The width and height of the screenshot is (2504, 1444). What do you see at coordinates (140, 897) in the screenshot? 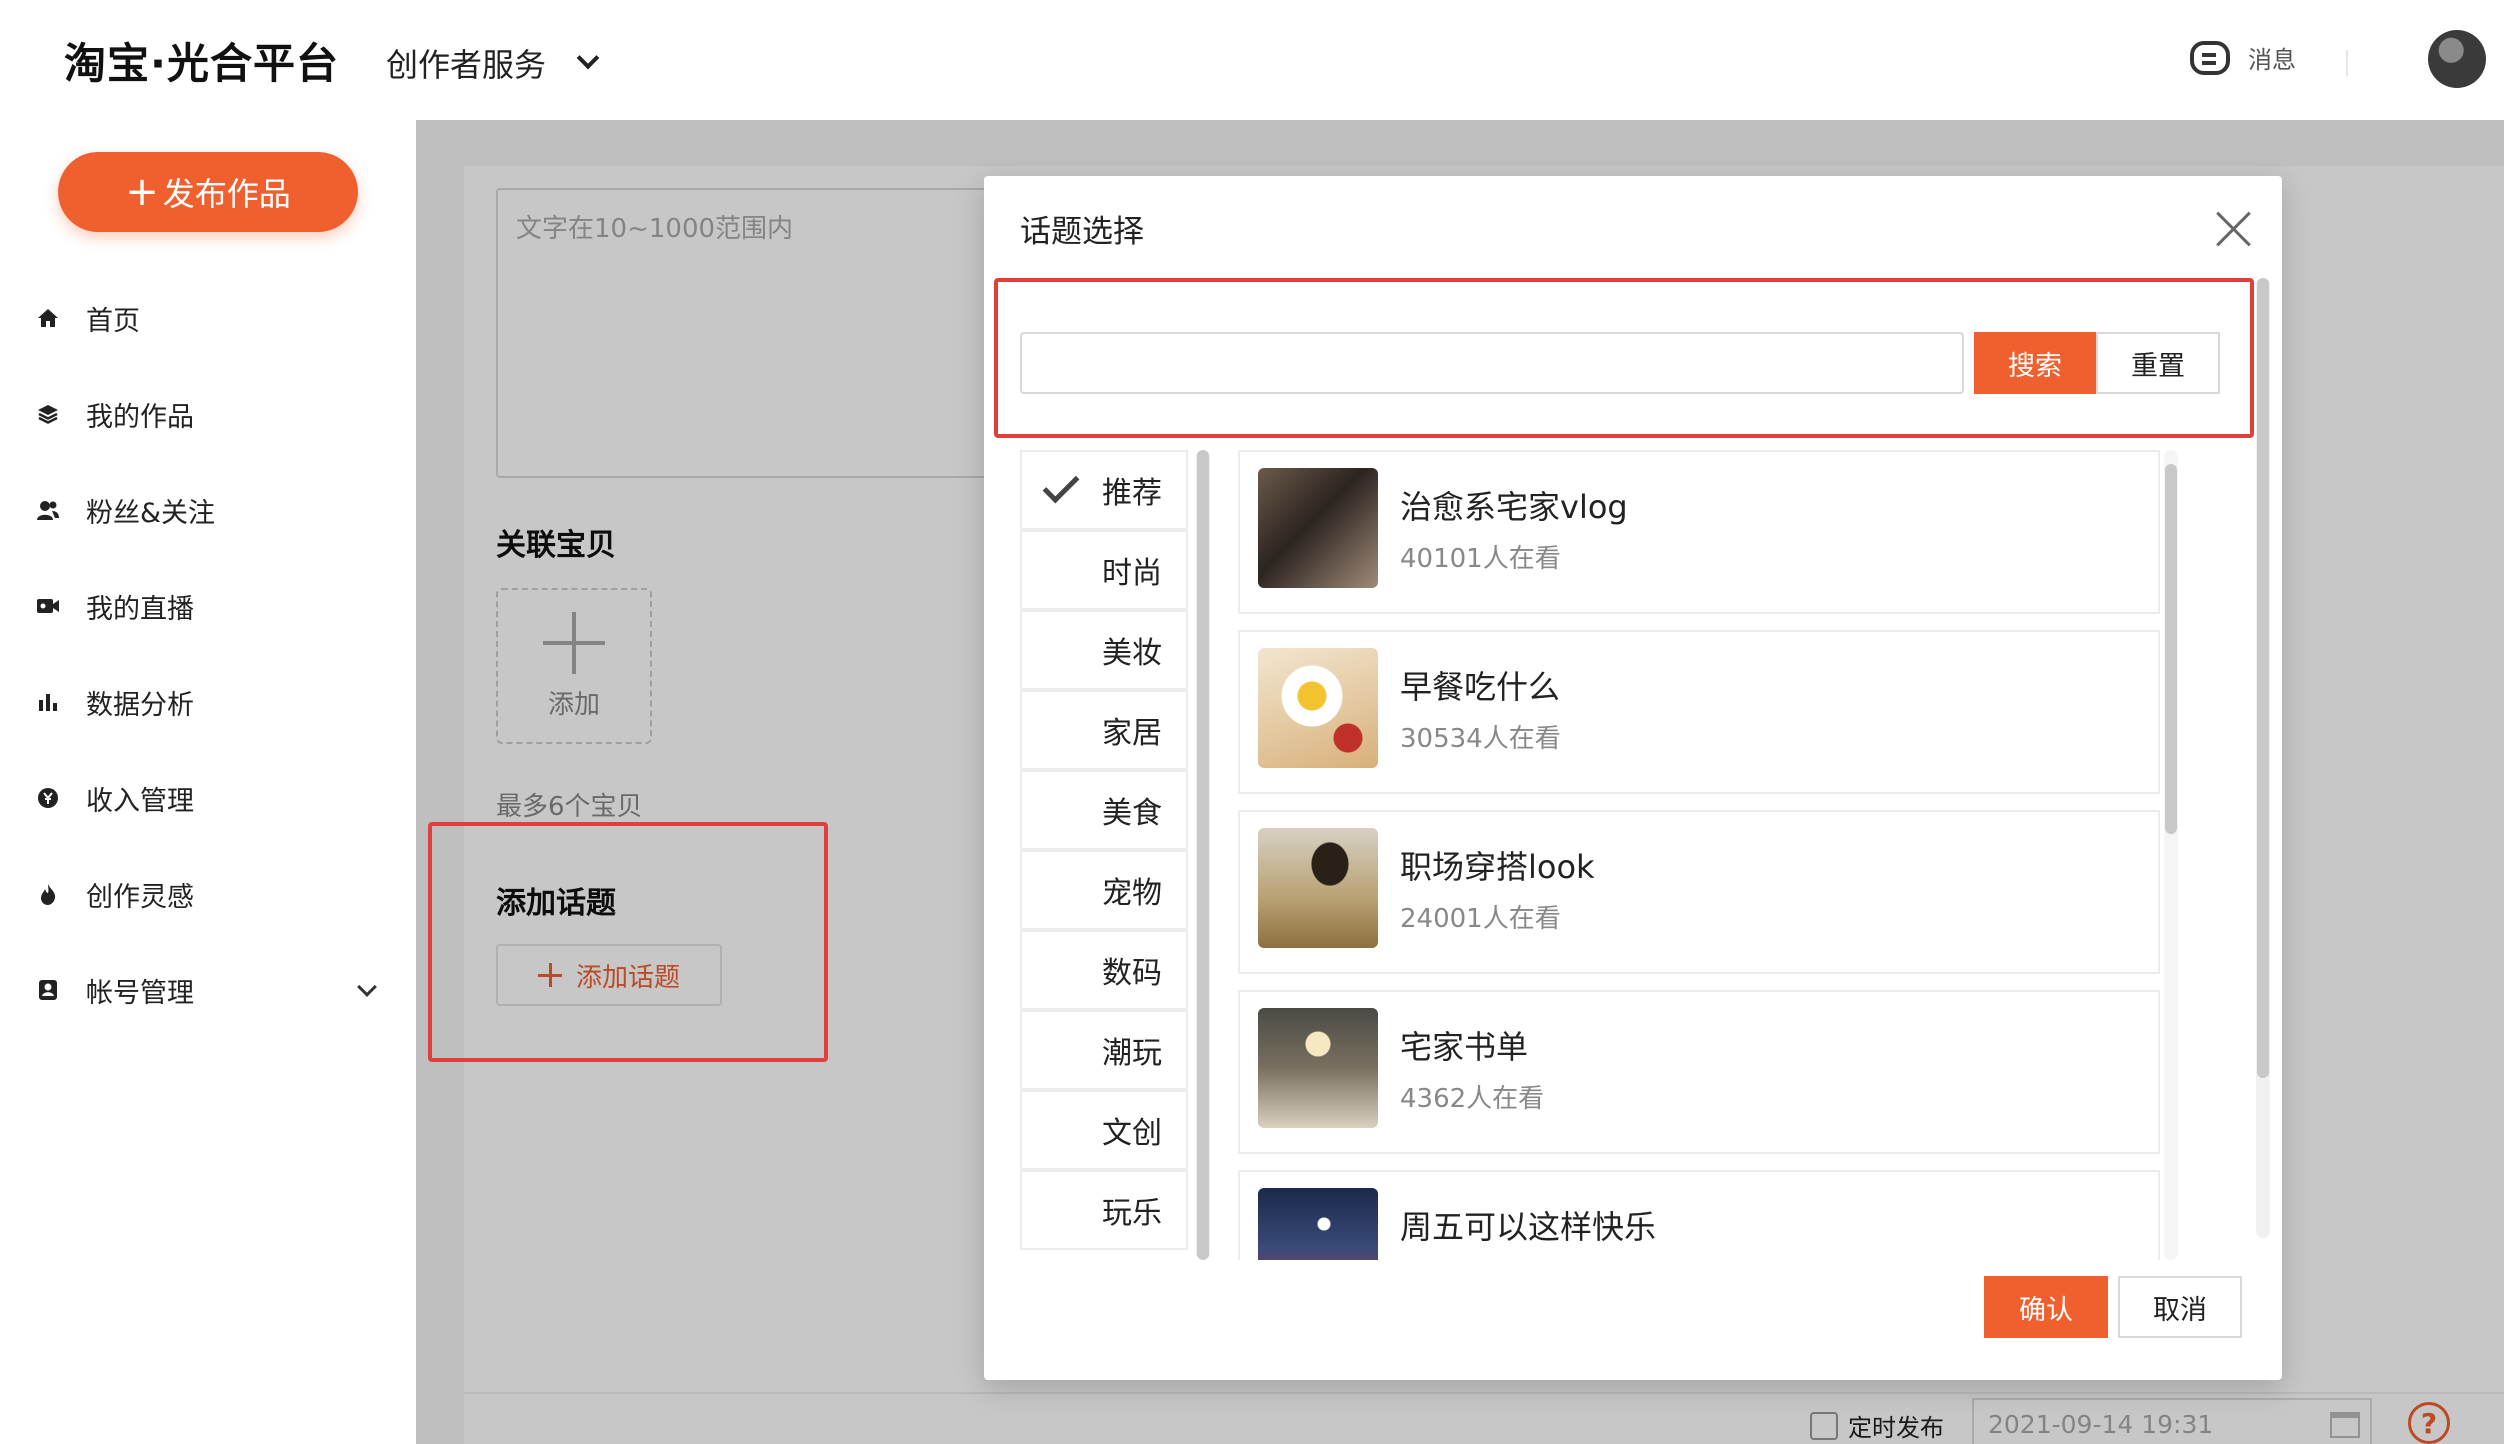
I see `sidebar-item-label: 创作灵感` at bounding box center [140, 897].